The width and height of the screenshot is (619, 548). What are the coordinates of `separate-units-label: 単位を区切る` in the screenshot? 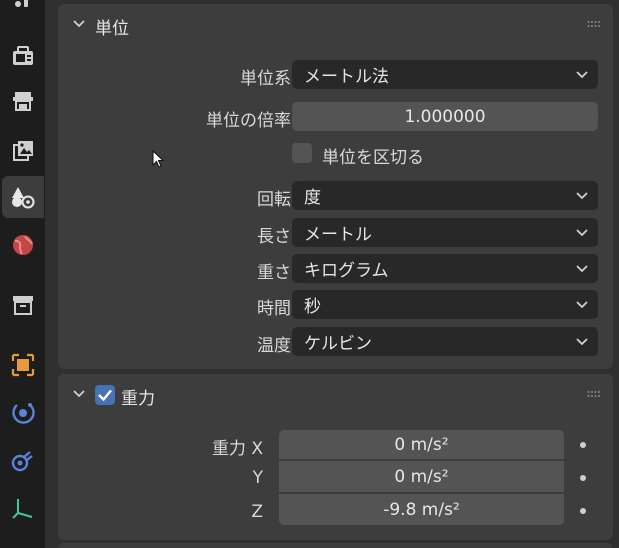 It's located at (373, 155).